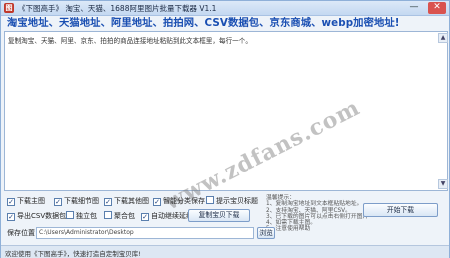  I want to click on supported-sources-banner: 淘宝地址、天猫地址、阿里地址、拍拍网、CSV数据包、京东商城、webp加密地址!, so click(203, 23).